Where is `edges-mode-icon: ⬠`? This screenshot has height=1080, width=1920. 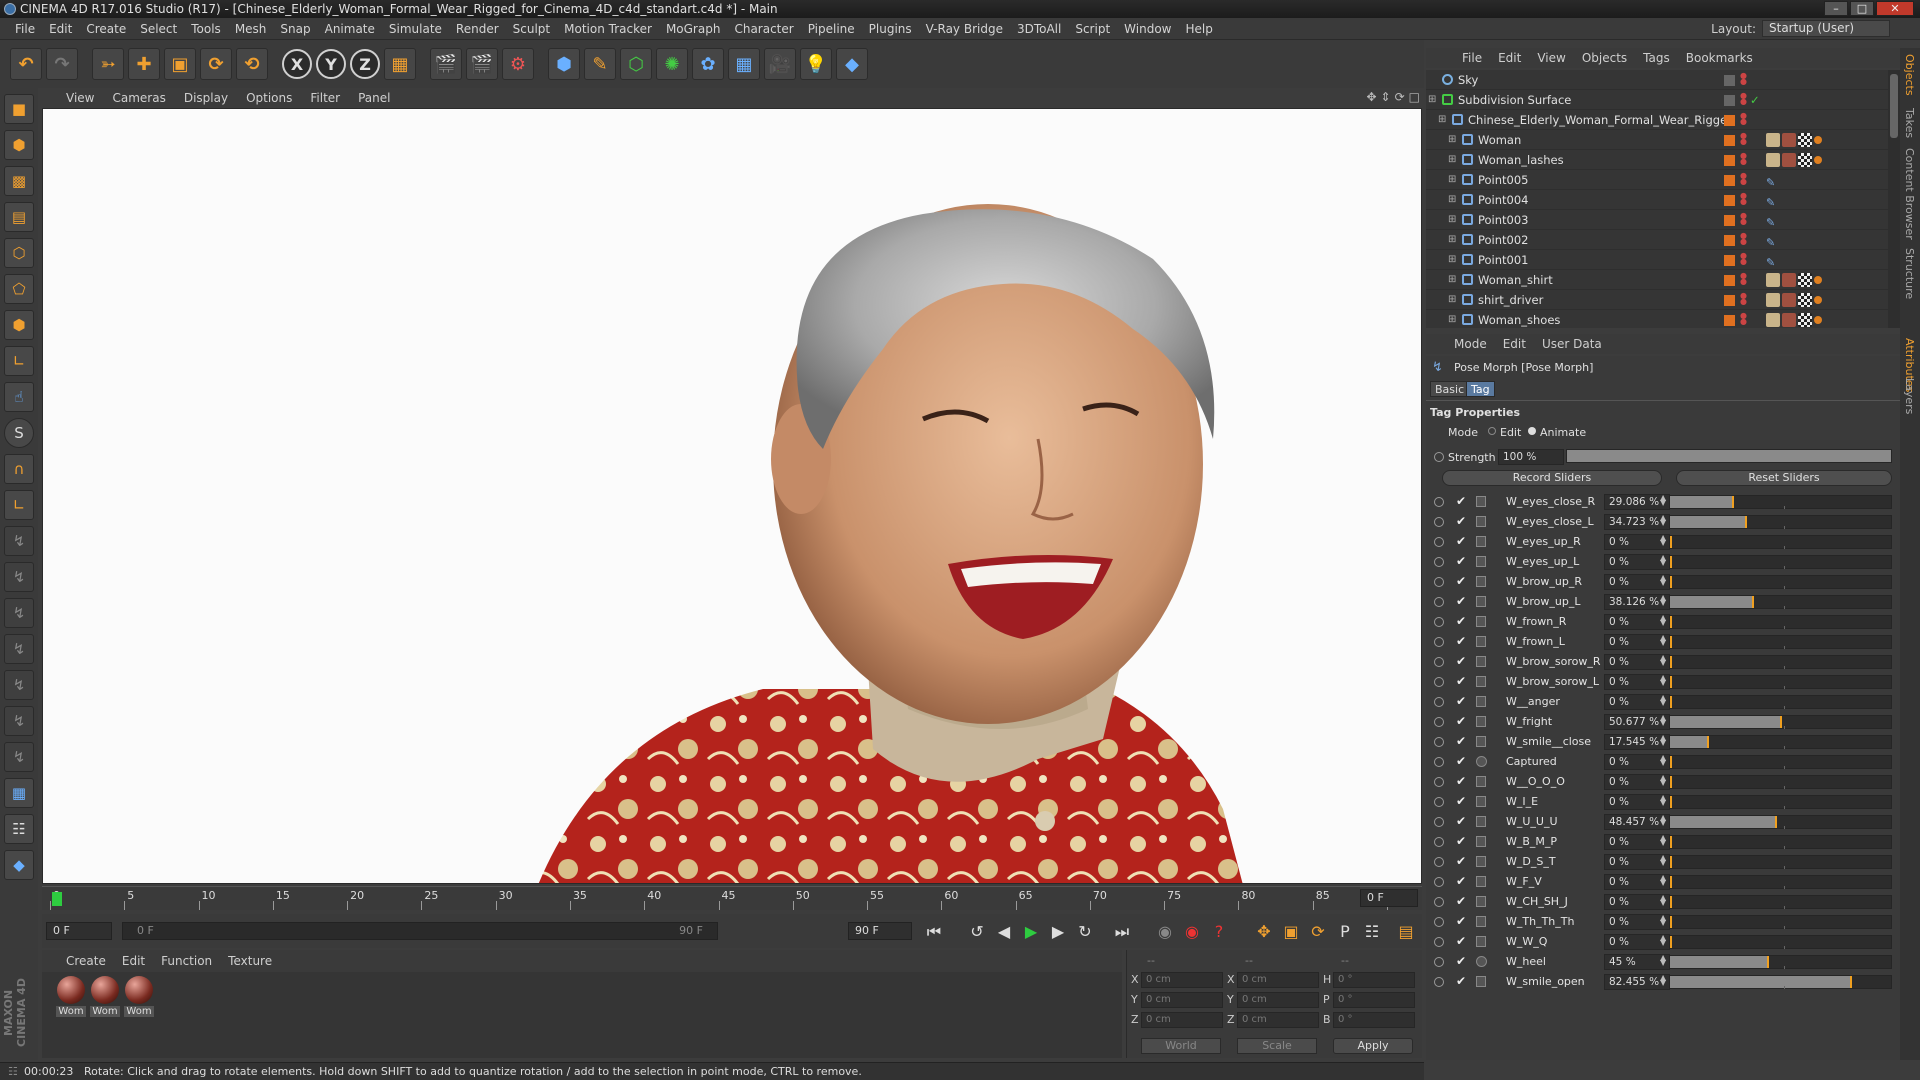 edges-mode-icon: ⬠ is located at coordinates (19, 289).